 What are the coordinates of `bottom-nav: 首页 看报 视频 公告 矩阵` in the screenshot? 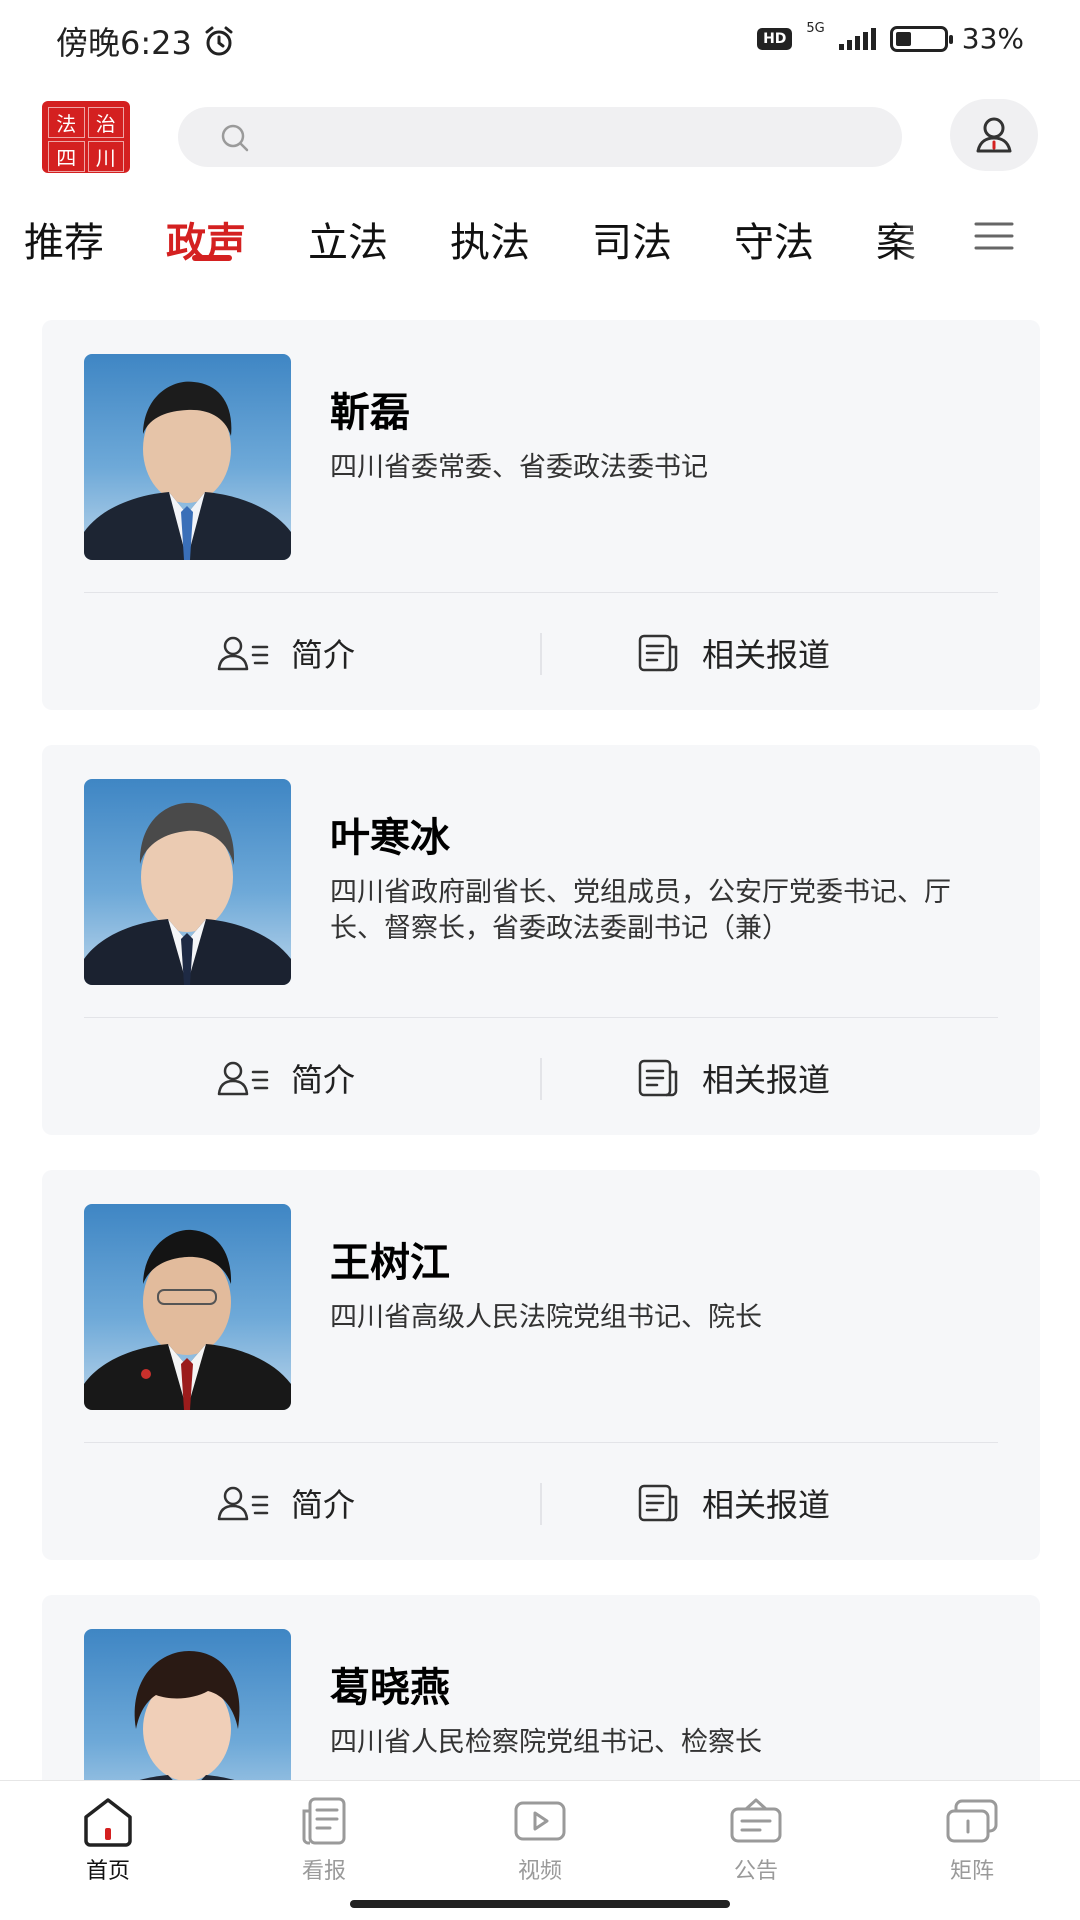 It's located at (540, 1850).